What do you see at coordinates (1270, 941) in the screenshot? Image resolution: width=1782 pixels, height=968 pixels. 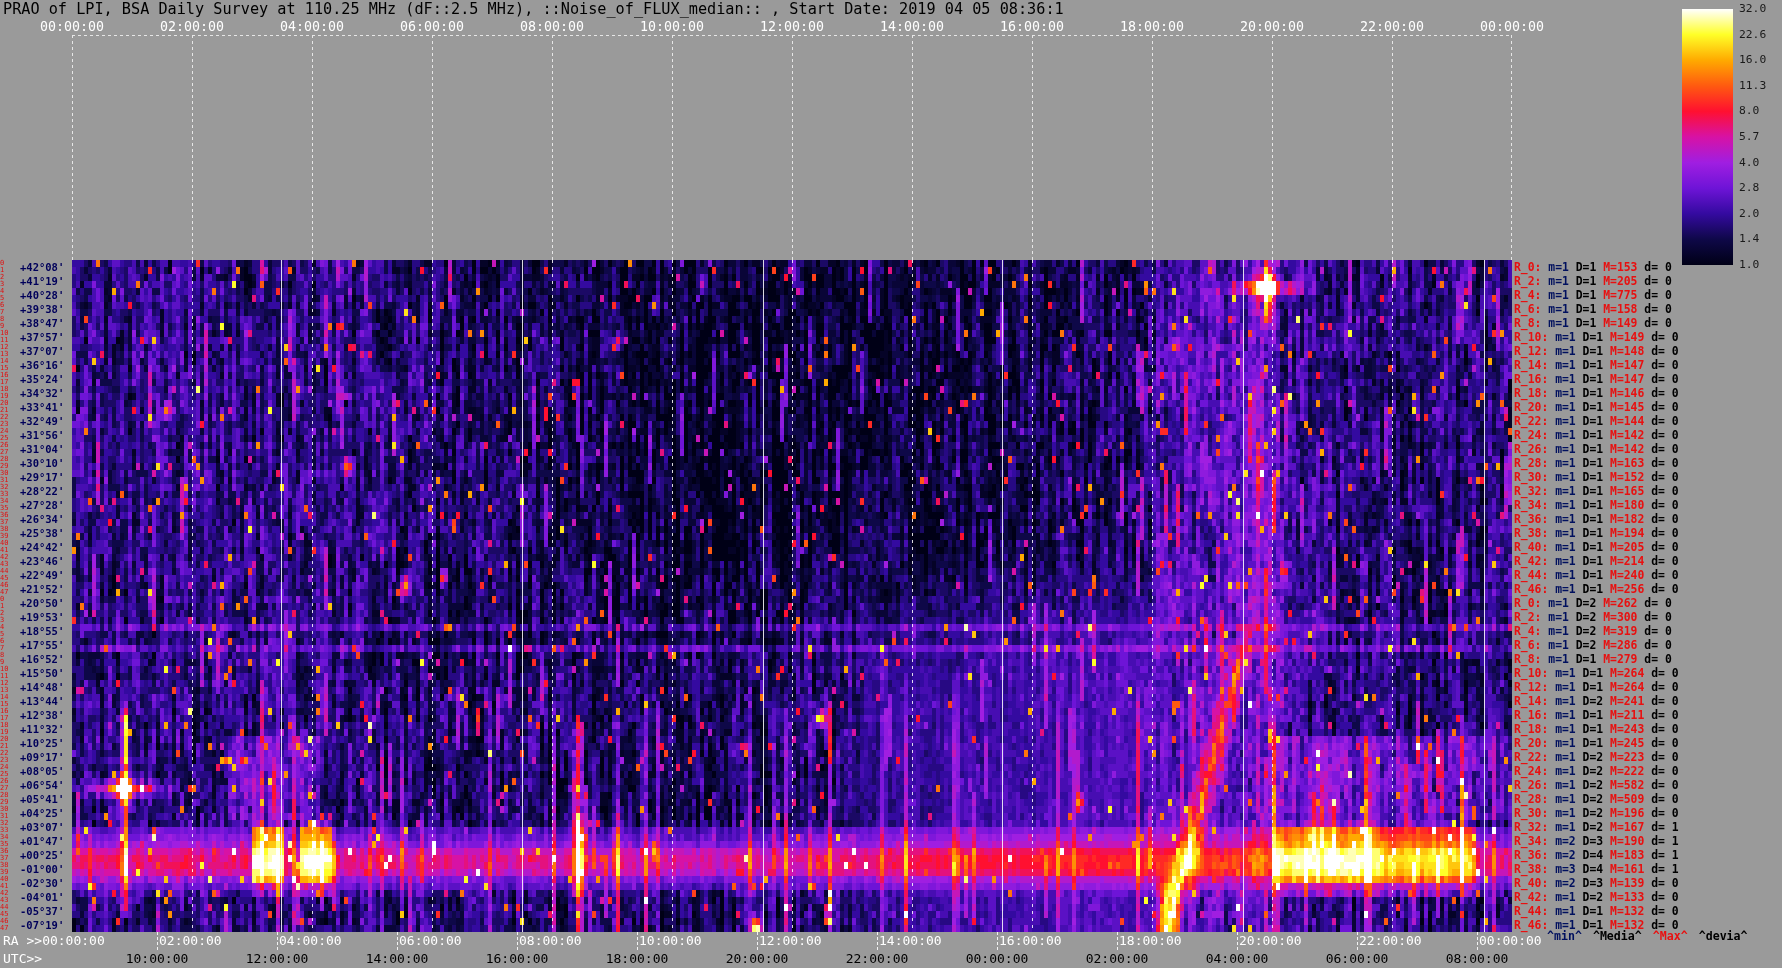 I see `axis-tick-label: 20:00:00` at bounding box center [1270, 941].